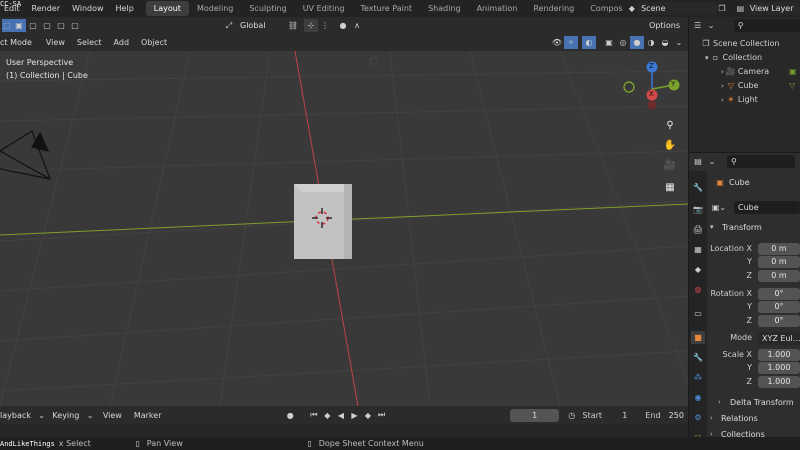 This screenshot has width=800, height=450. Describe the element at coordinates (343, 25) in the screenshot. I see `proportional-edit-icon: ●` at that location.